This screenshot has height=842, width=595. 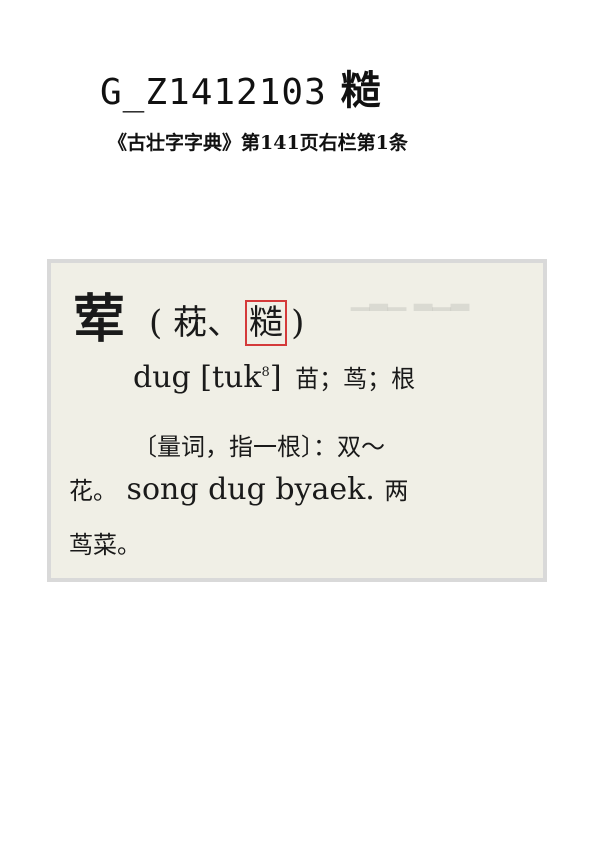 I want to click on pronunciation: dug [tuk, so click(x=197, y=377).